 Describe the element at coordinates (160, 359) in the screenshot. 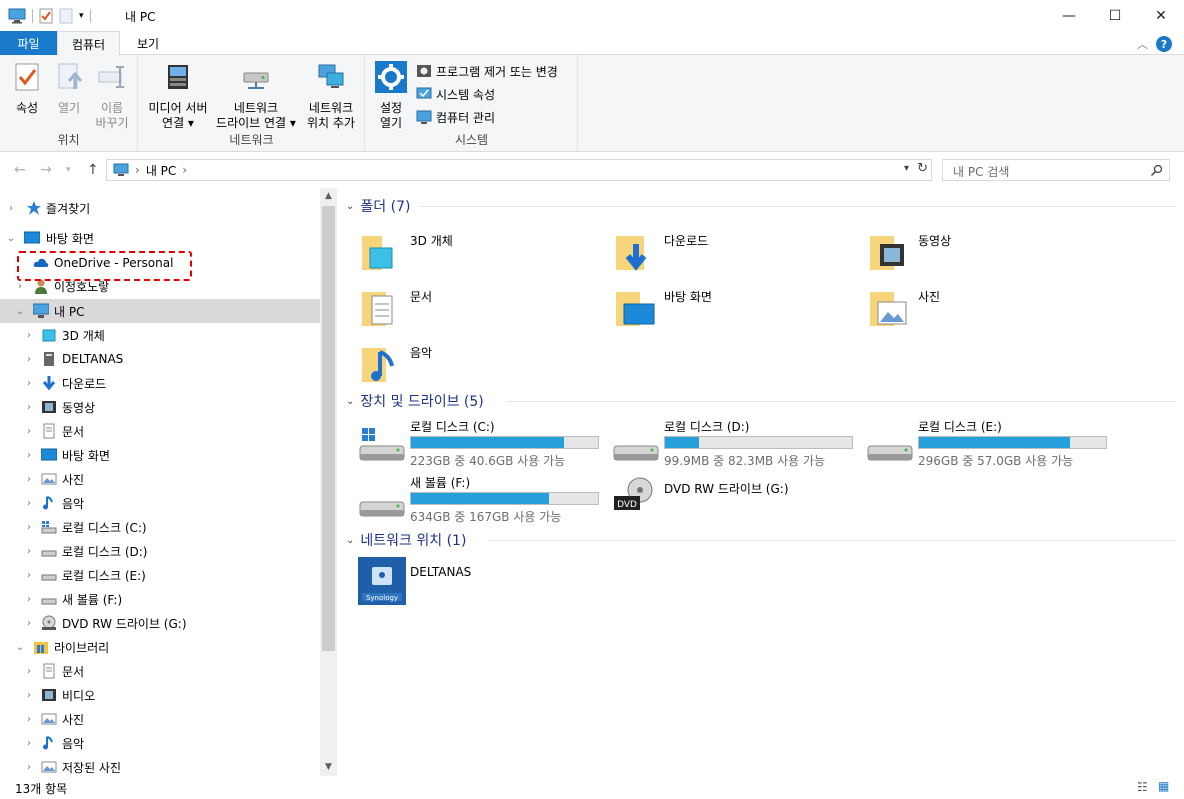

I see `tree-item-child: › DELTANAS` at that location.